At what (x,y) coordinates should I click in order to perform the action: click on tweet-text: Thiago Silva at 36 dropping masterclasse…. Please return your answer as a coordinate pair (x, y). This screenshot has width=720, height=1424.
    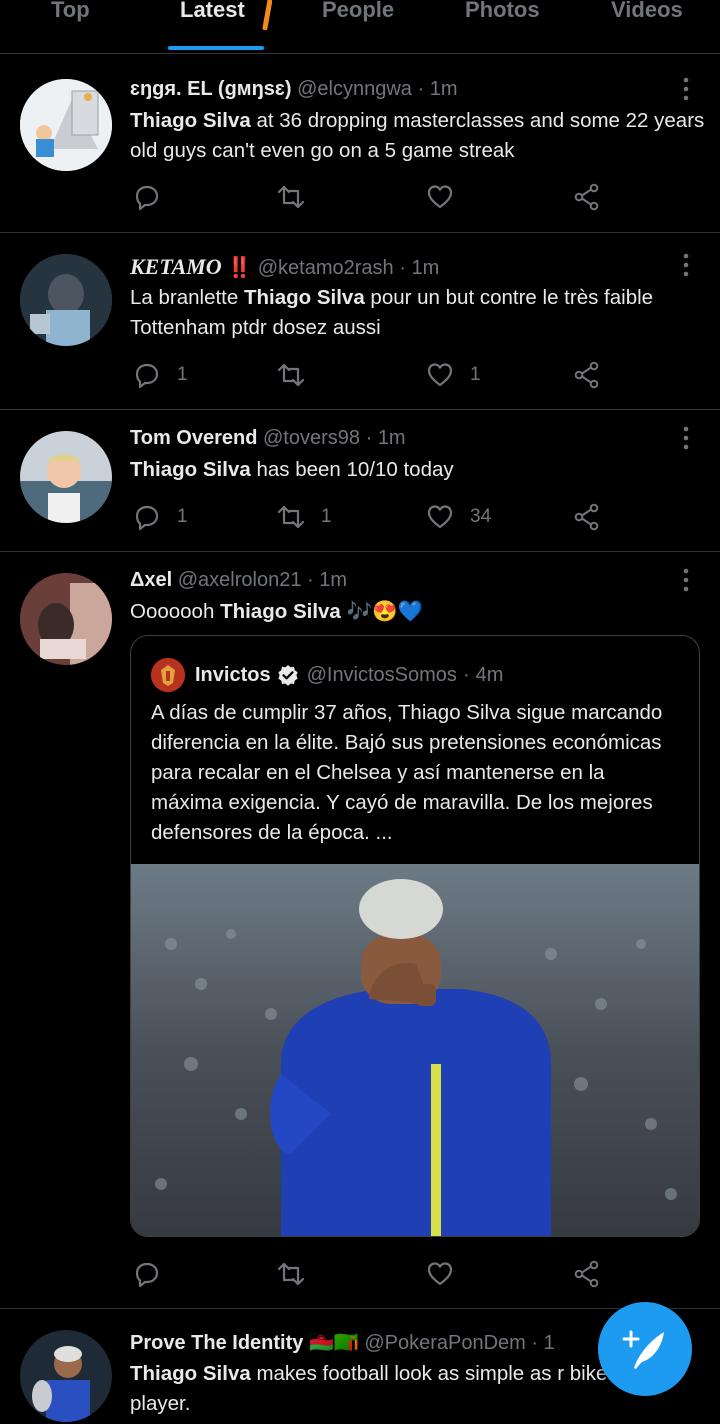
    Looking at the image, I should click on (417, 136).